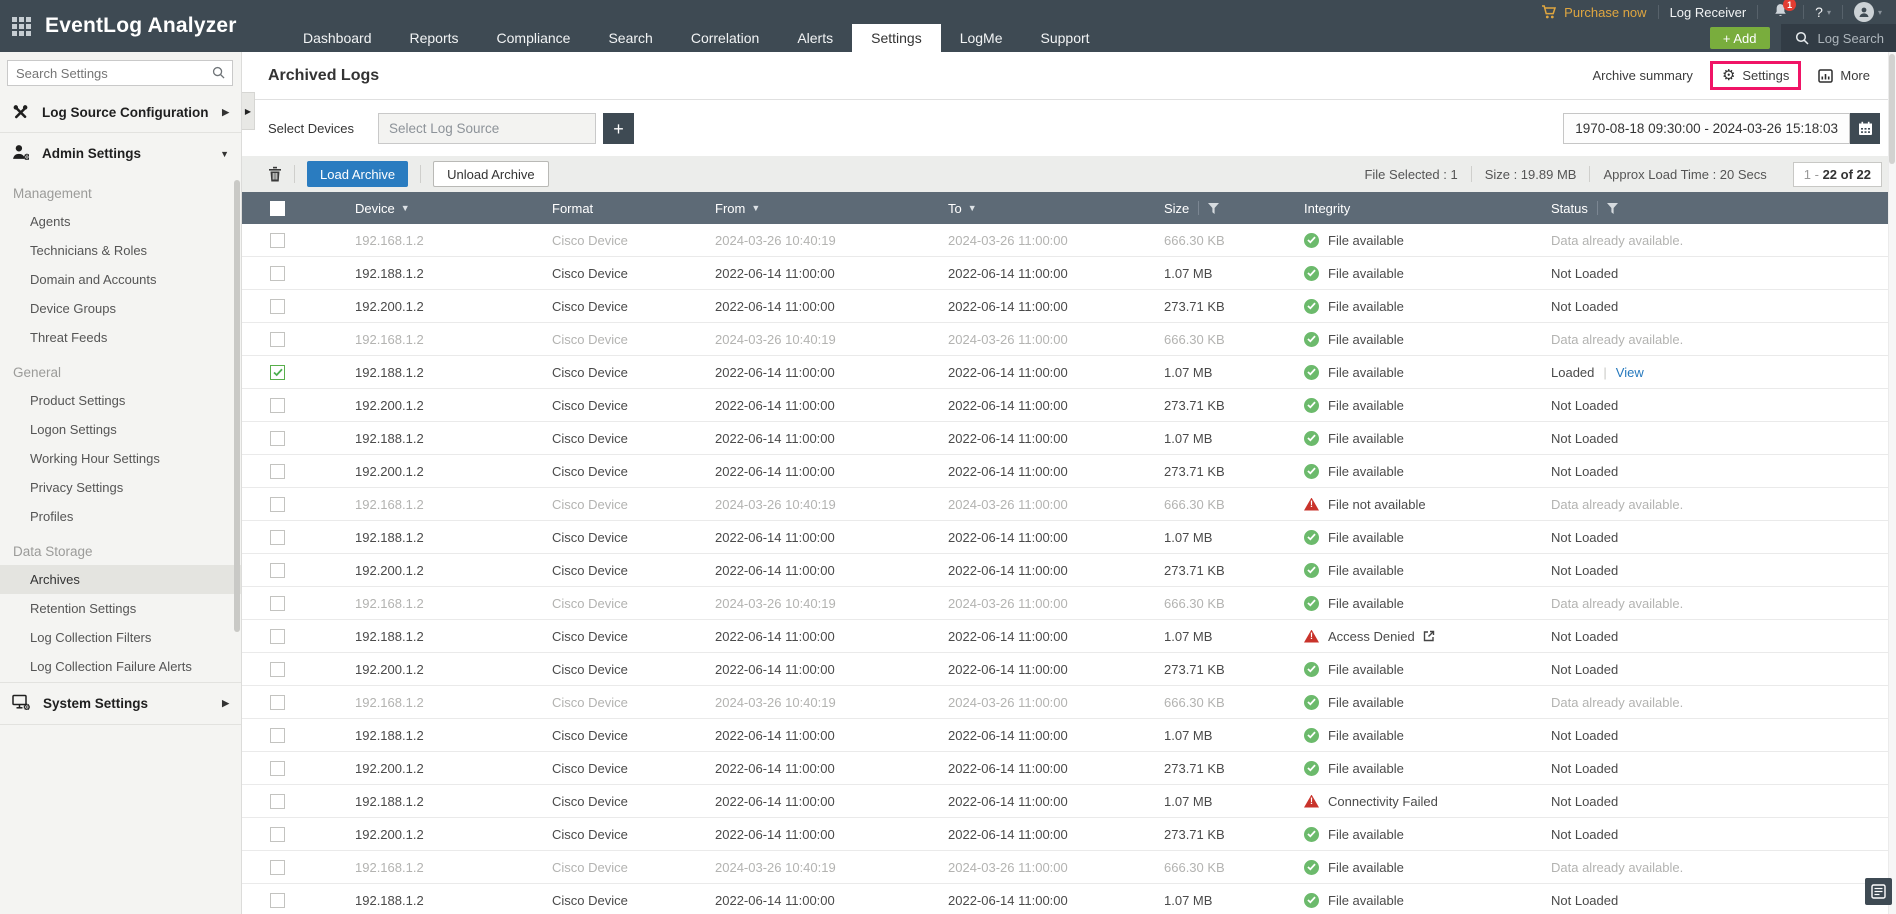  Describe the element at coordinates (120, 703) in the screenshot. I see `sidebar-item-system-settings: ⚙ System Settings ▶` at that location.